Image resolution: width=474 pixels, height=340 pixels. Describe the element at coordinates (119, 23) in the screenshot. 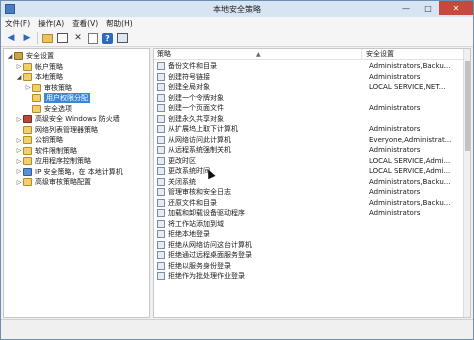

I see `menu-help: 帮助(H)` at that location.